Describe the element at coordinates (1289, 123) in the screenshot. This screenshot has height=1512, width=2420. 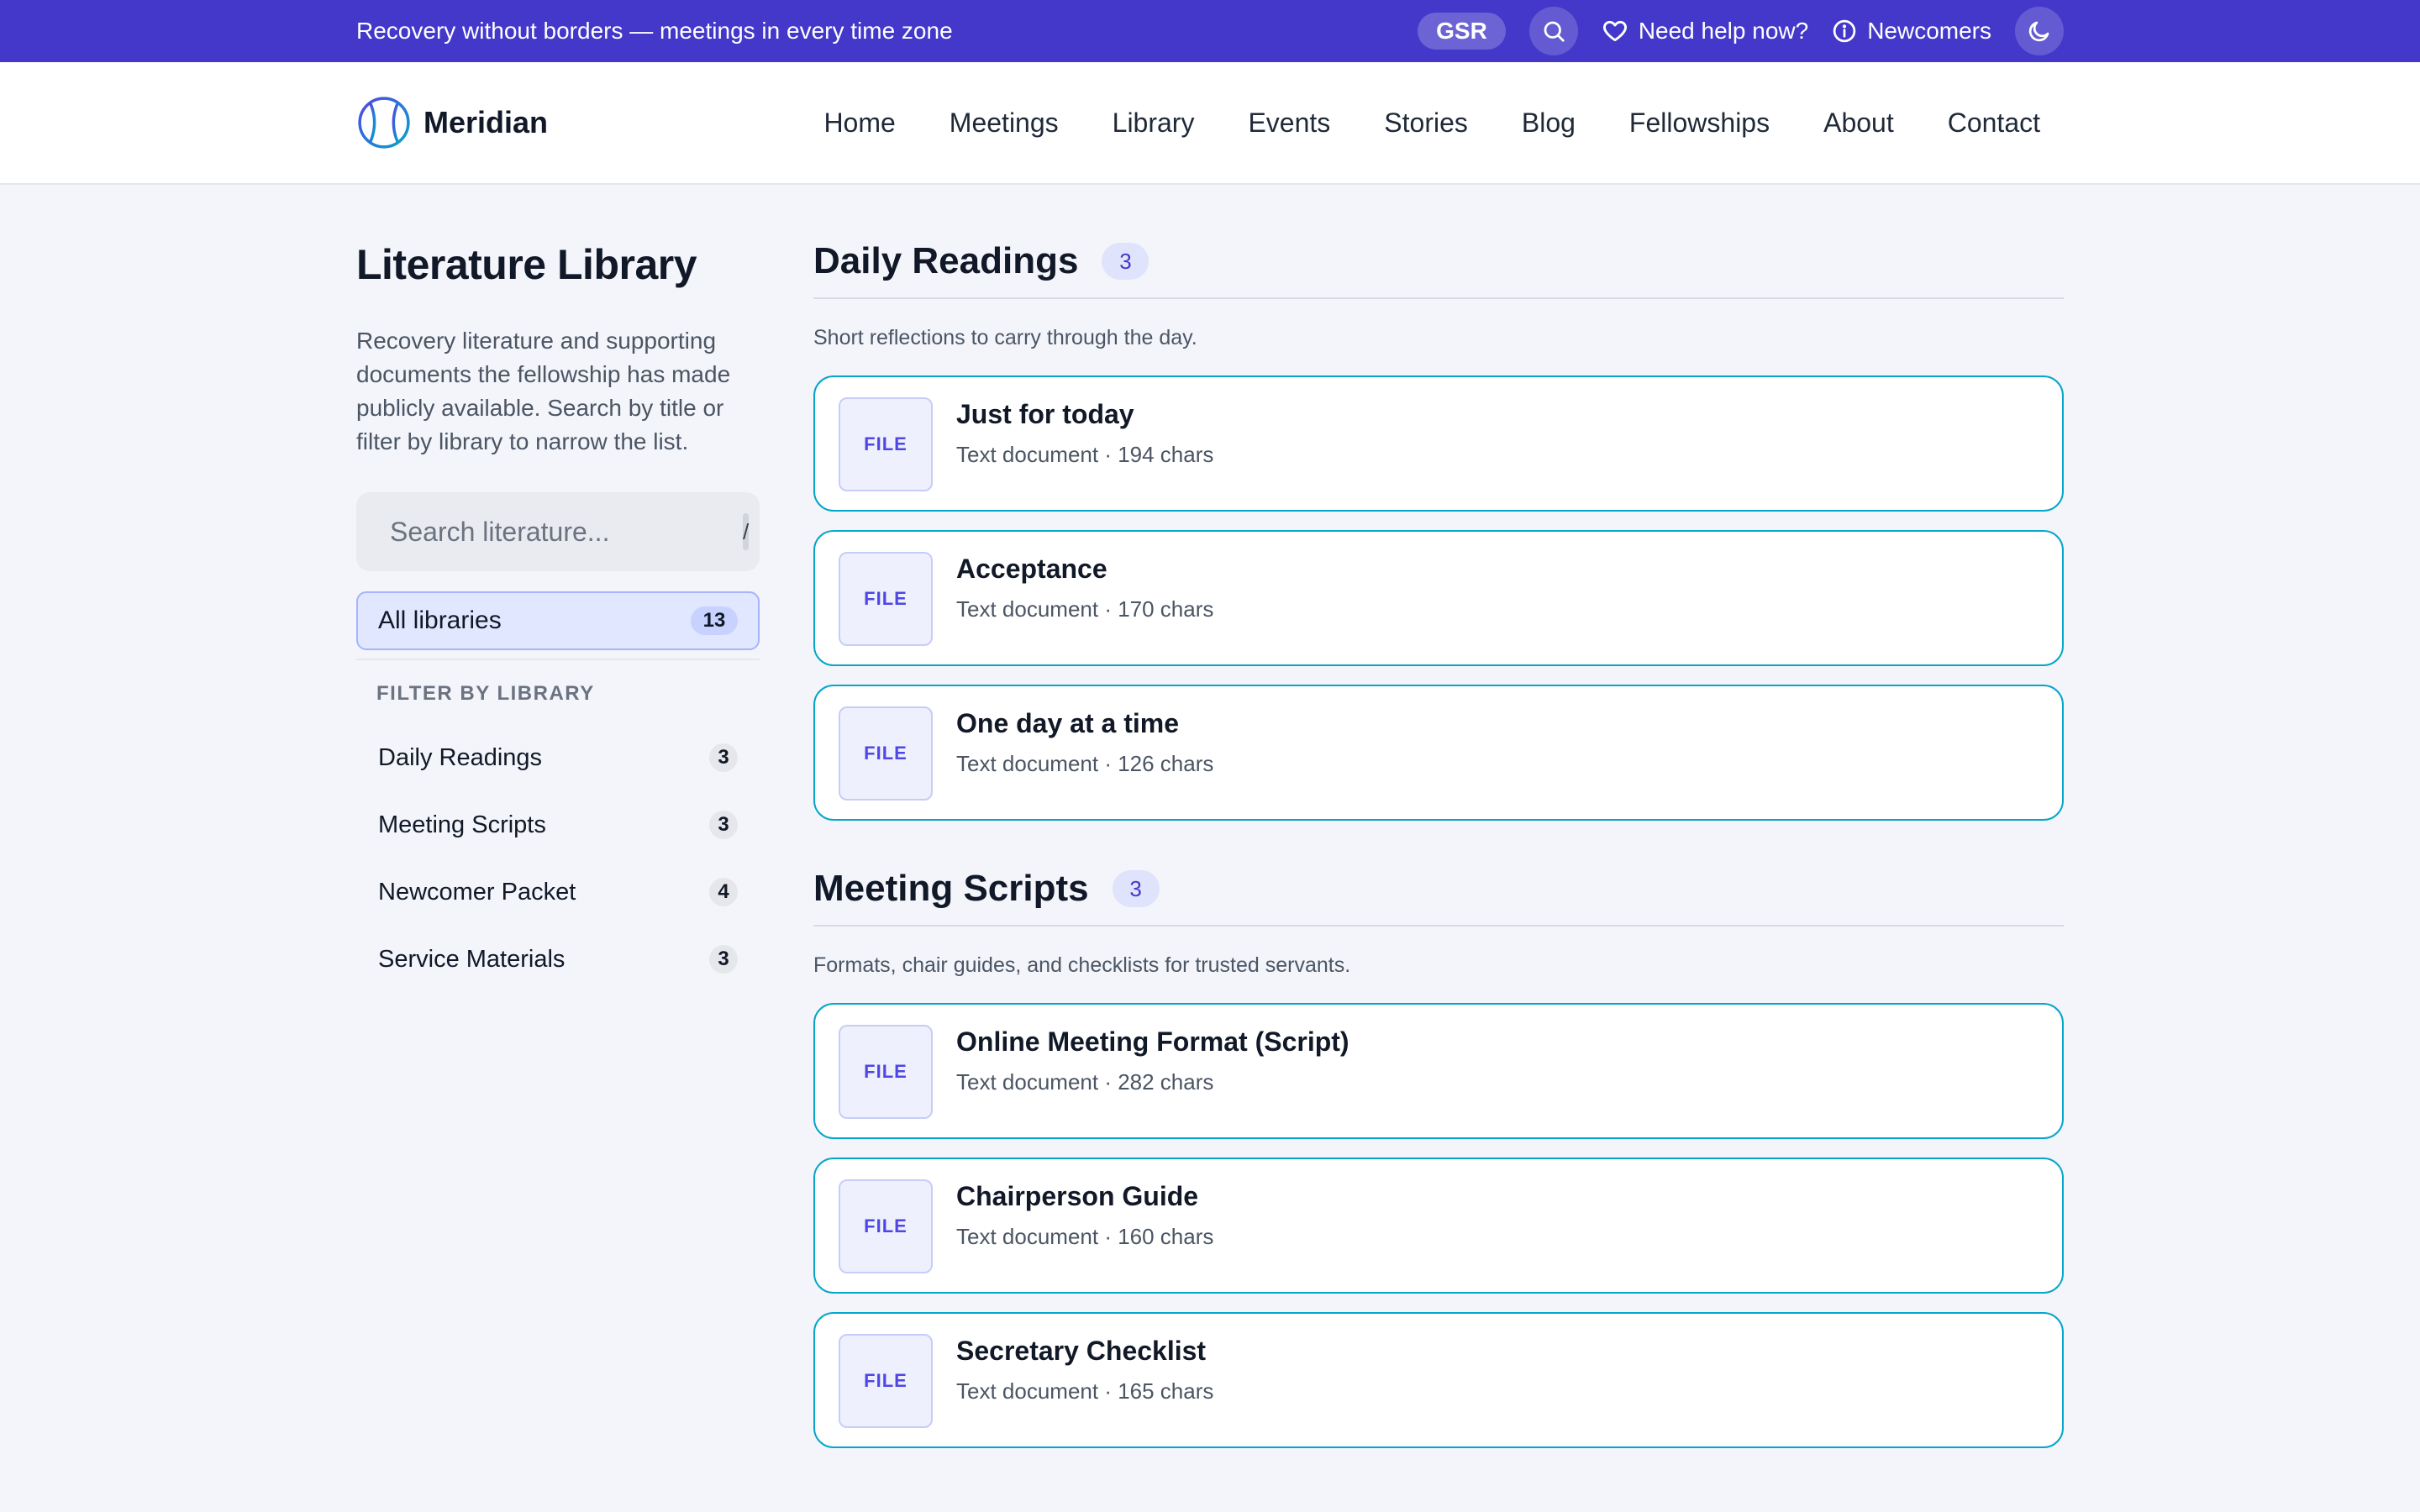
I see `nav-events: Events` at that location.